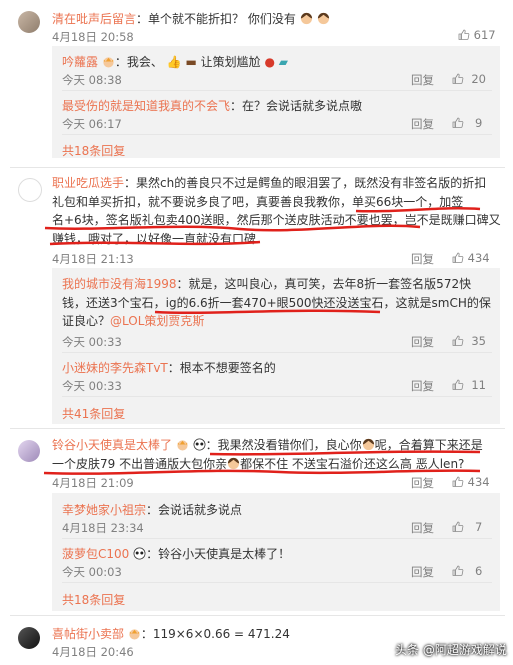  Describe the element at coordinates (139, 553) in the screenshot. I see `panda-icon` at that location.